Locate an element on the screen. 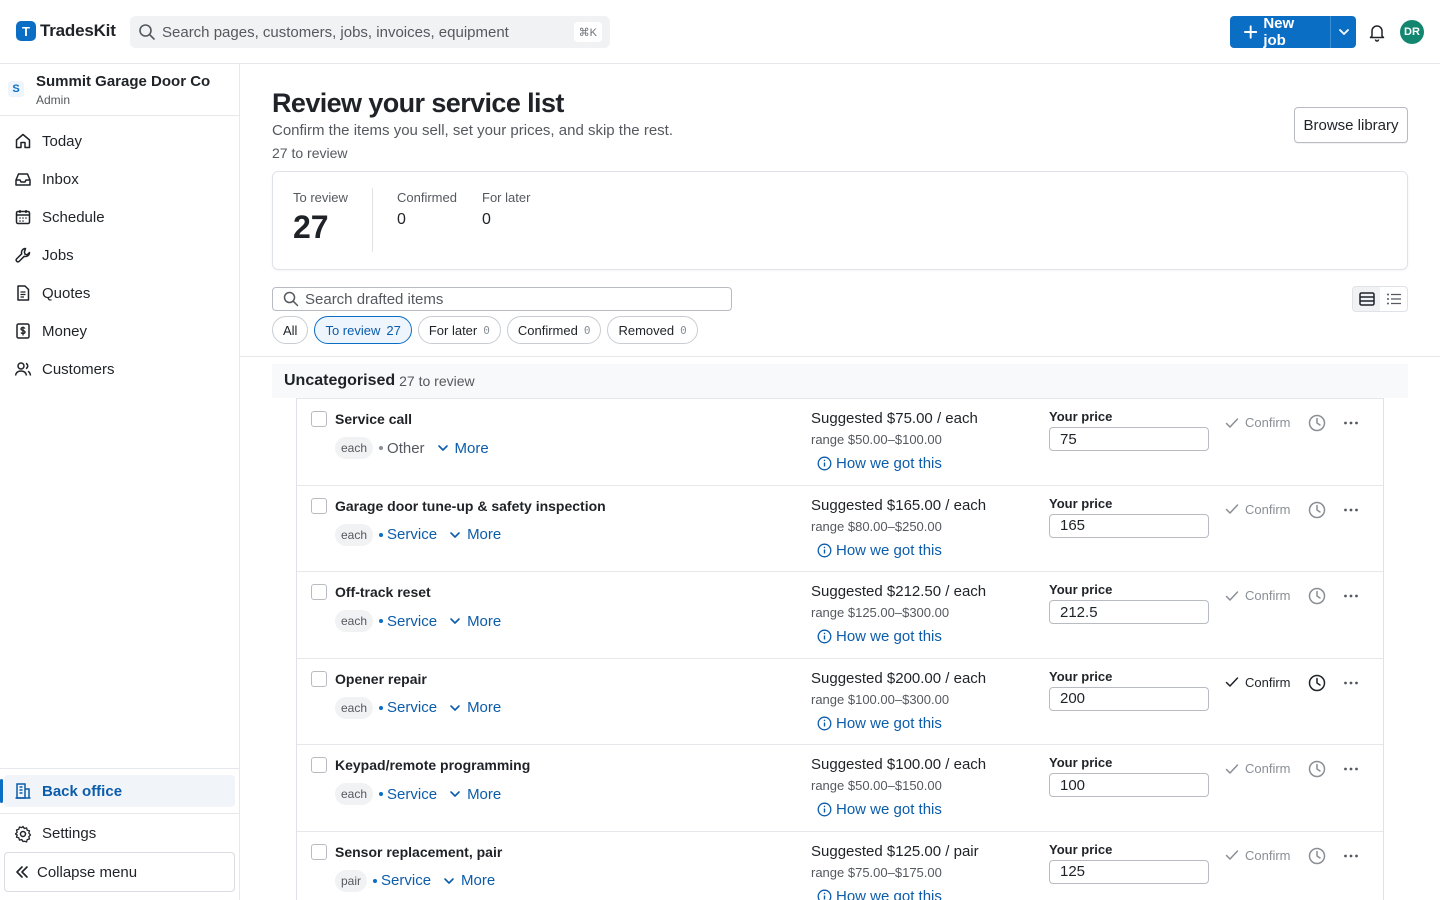  org-name: Summit Garage Door Co is located at coordinates (123, 81).